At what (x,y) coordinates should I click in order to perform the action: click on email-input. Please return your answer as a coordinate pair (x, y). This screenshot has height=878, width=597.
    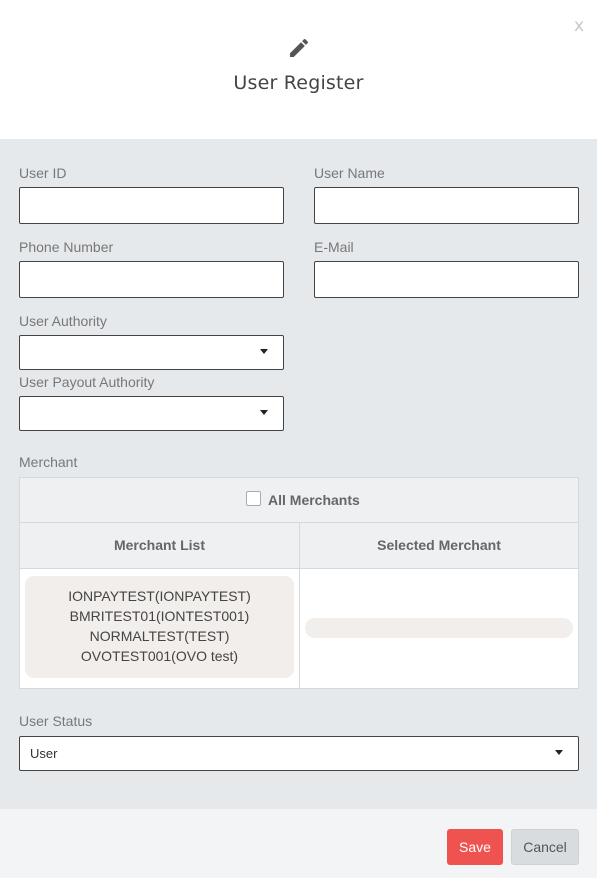
    Looking at the image, I should click on (446, 279).